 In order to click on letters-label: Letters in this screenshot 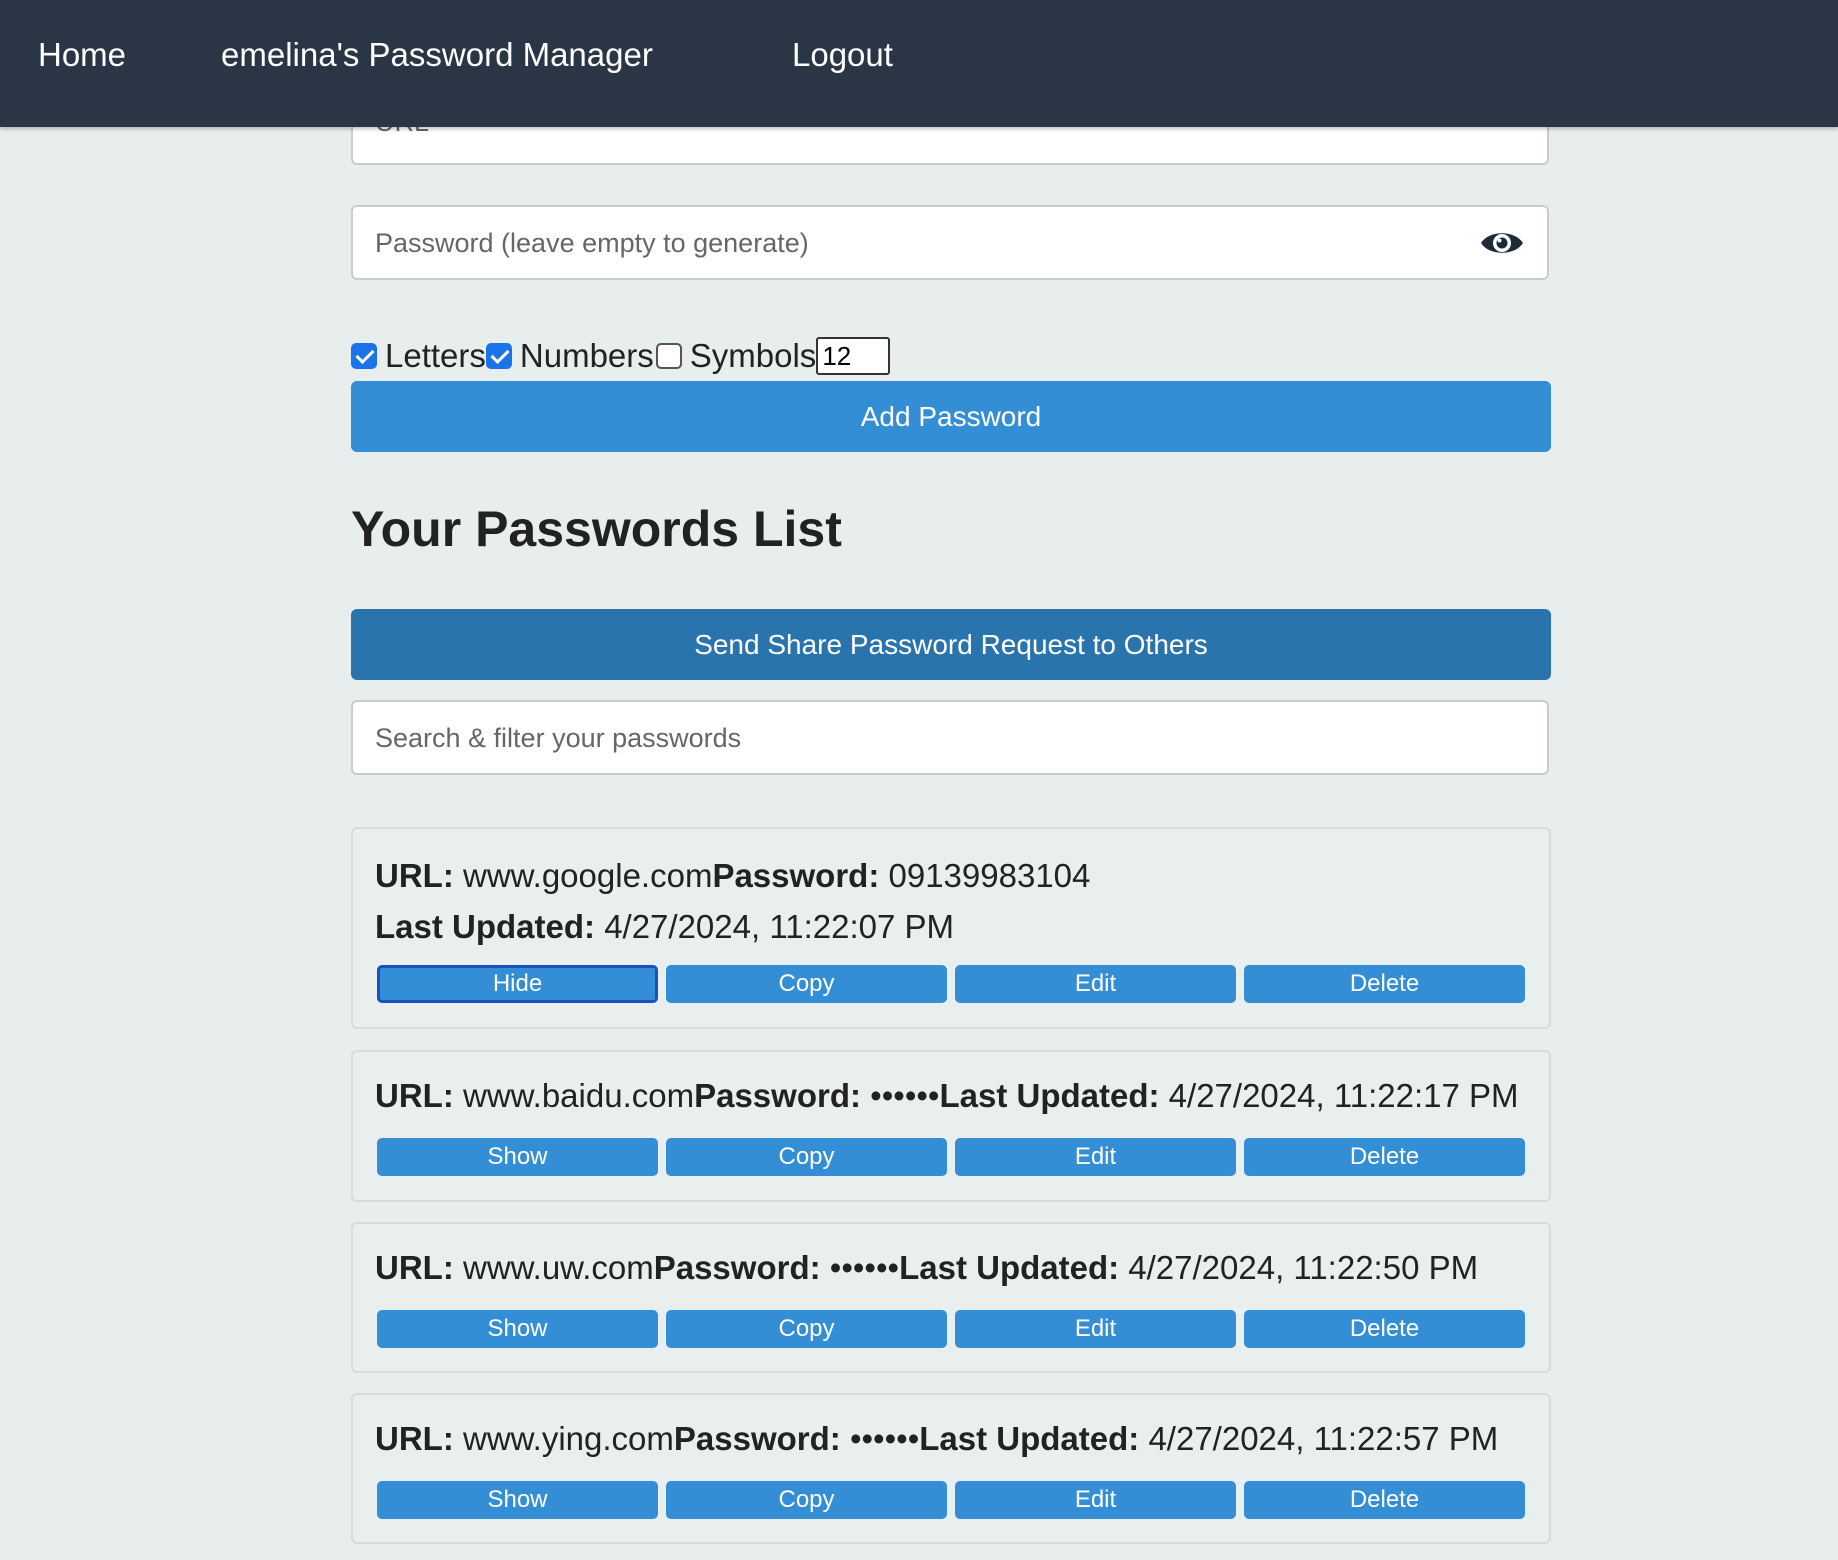, I will do `click(435, 355)`.